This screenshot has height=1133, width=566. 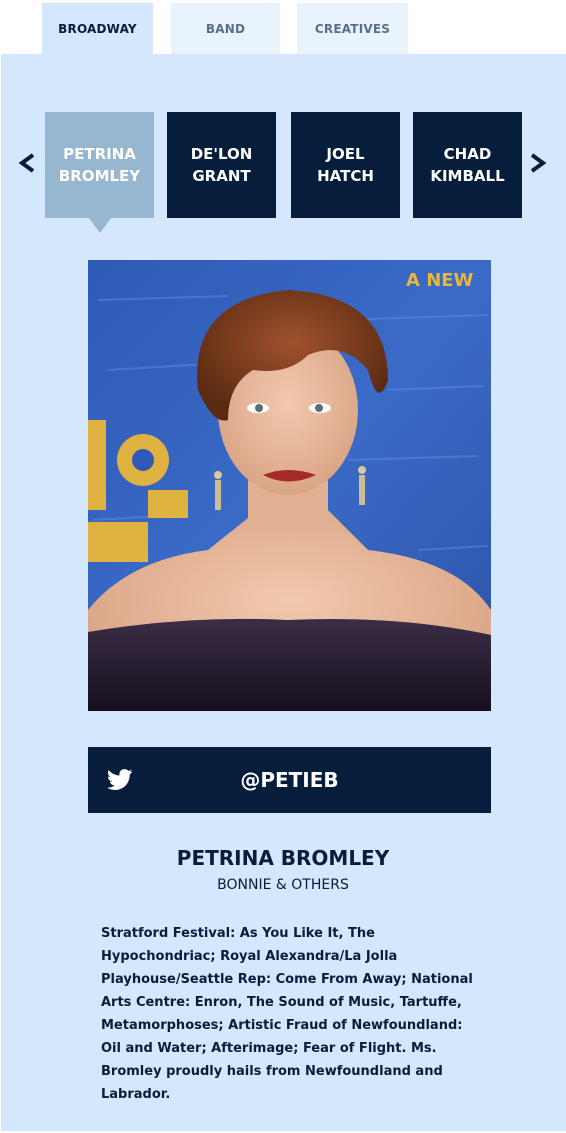 What do you see at coordinates (100, 225) in the screenshot?
I see `selected-indicator` at bounding box center [100, 225].